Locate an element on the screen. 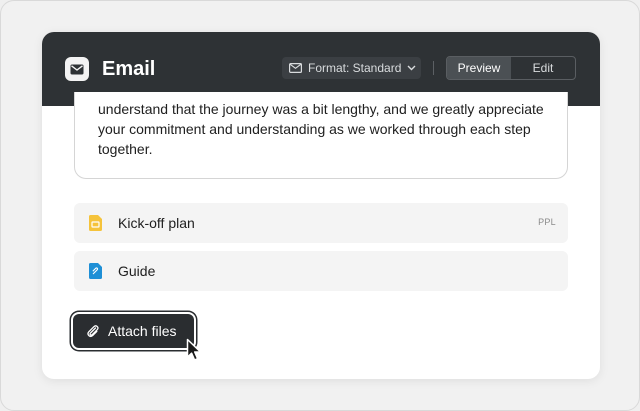 The width and height of the screenshot is (640, 411). document-file-icon is located at coordinates (95, 273).